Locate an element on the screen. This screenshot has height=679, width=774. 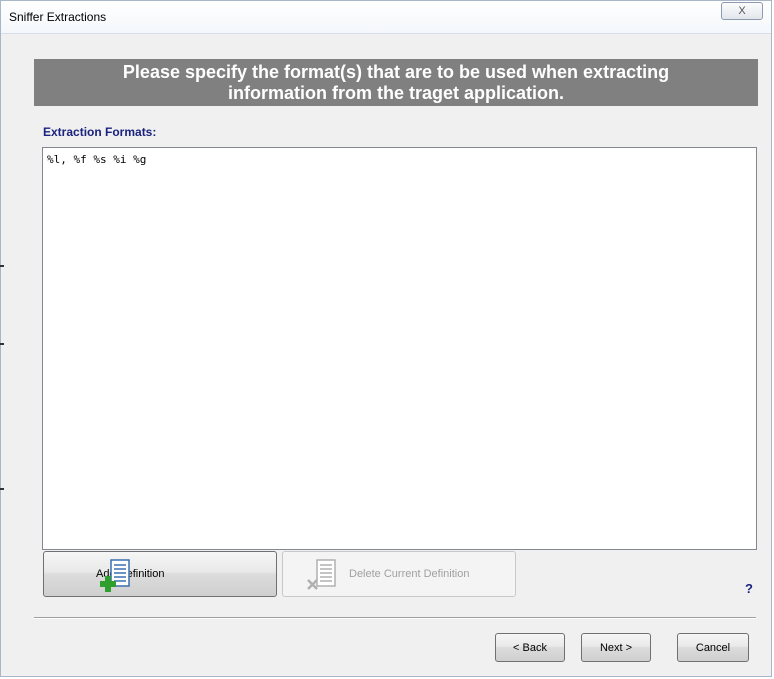
help-button: ? is located at coordinates (749, 588).